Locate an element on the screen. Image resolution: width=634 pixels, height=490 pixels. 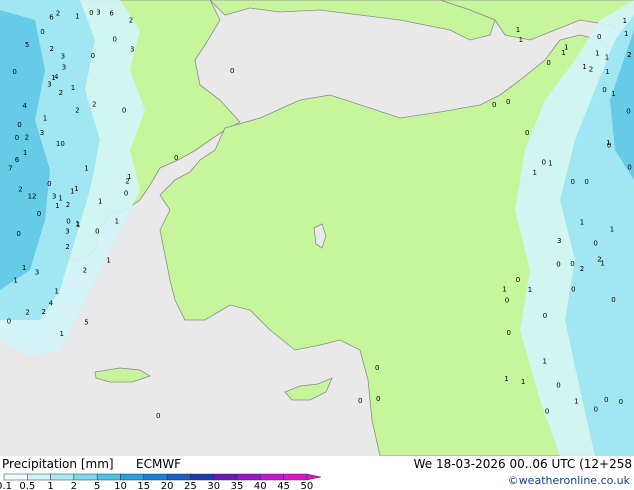
map-title: Precipitation [mm] is located at coordinates (58, 464).